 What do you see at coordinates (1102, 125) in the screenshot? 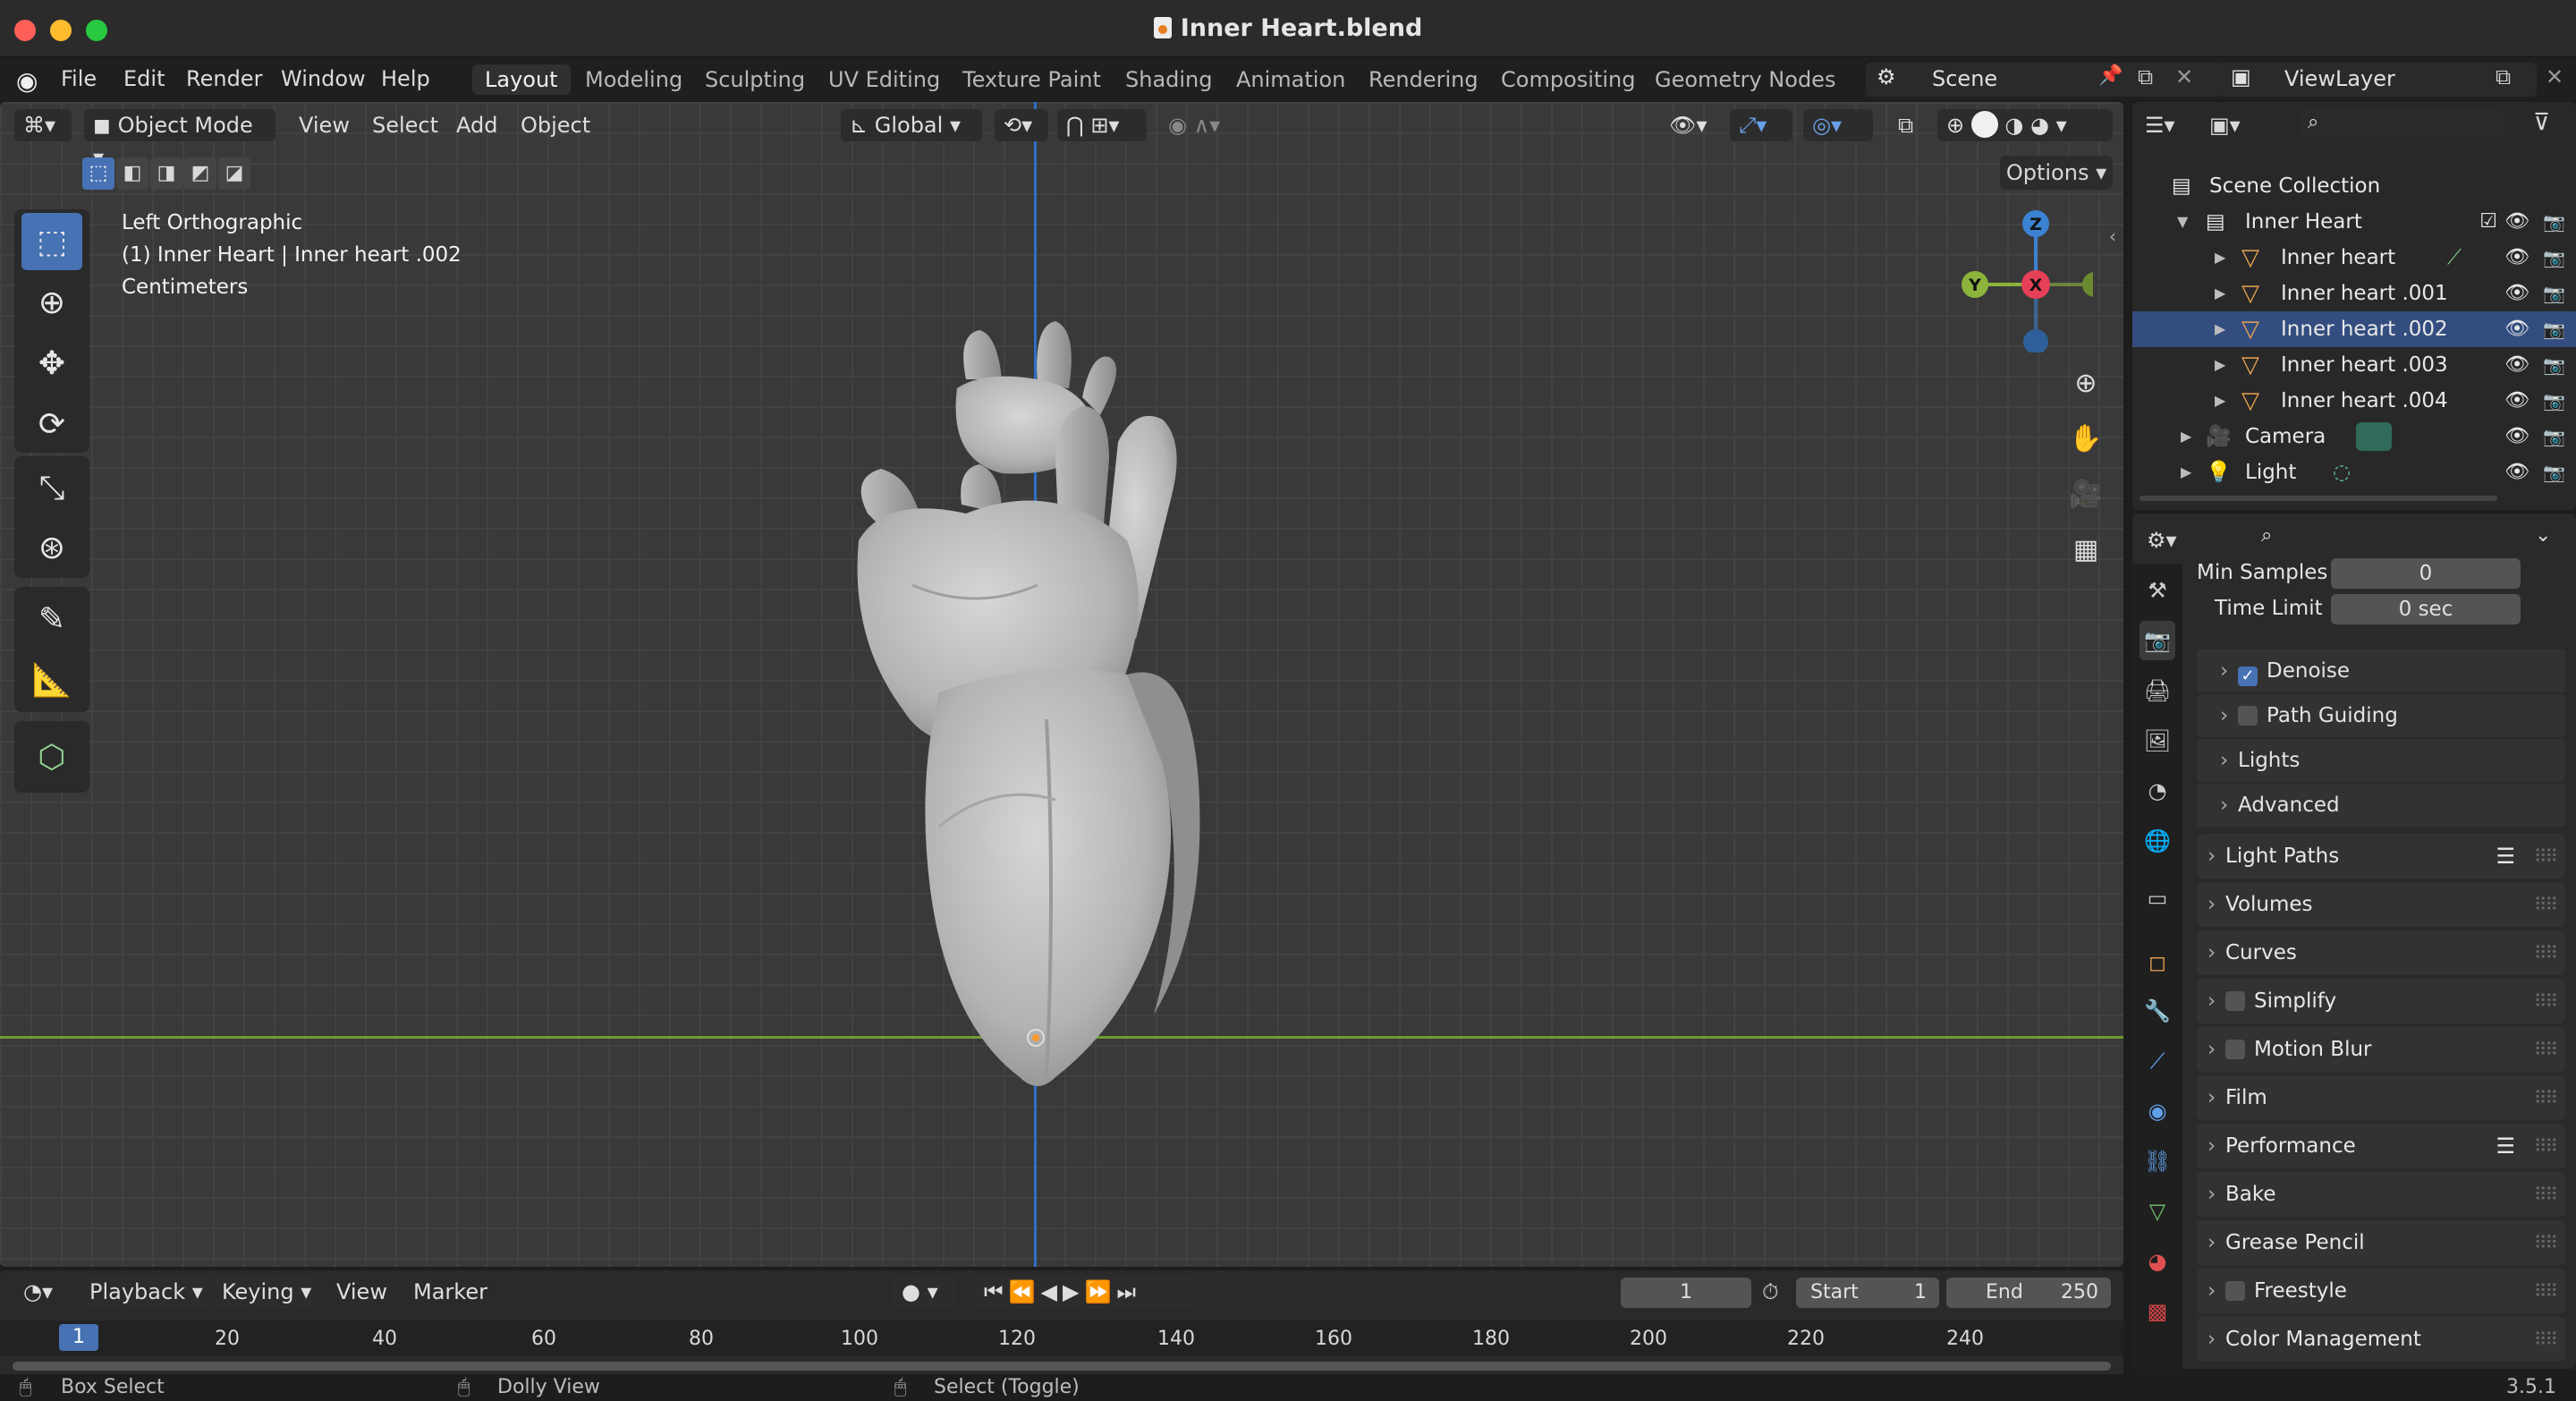
I see `snap-toggle: ⋂ ⊞▾` at bounding box center [1102, 125].